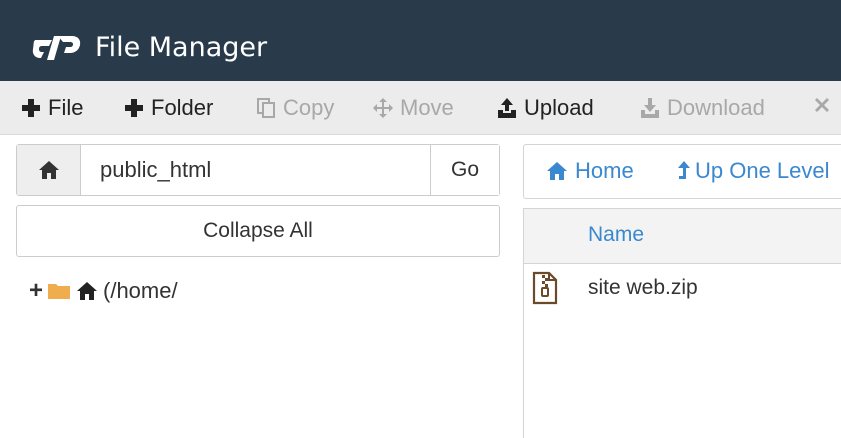  Describe the element at coordinates (545, 288) in the screenshot. I see `zip-file-icon` at that location.